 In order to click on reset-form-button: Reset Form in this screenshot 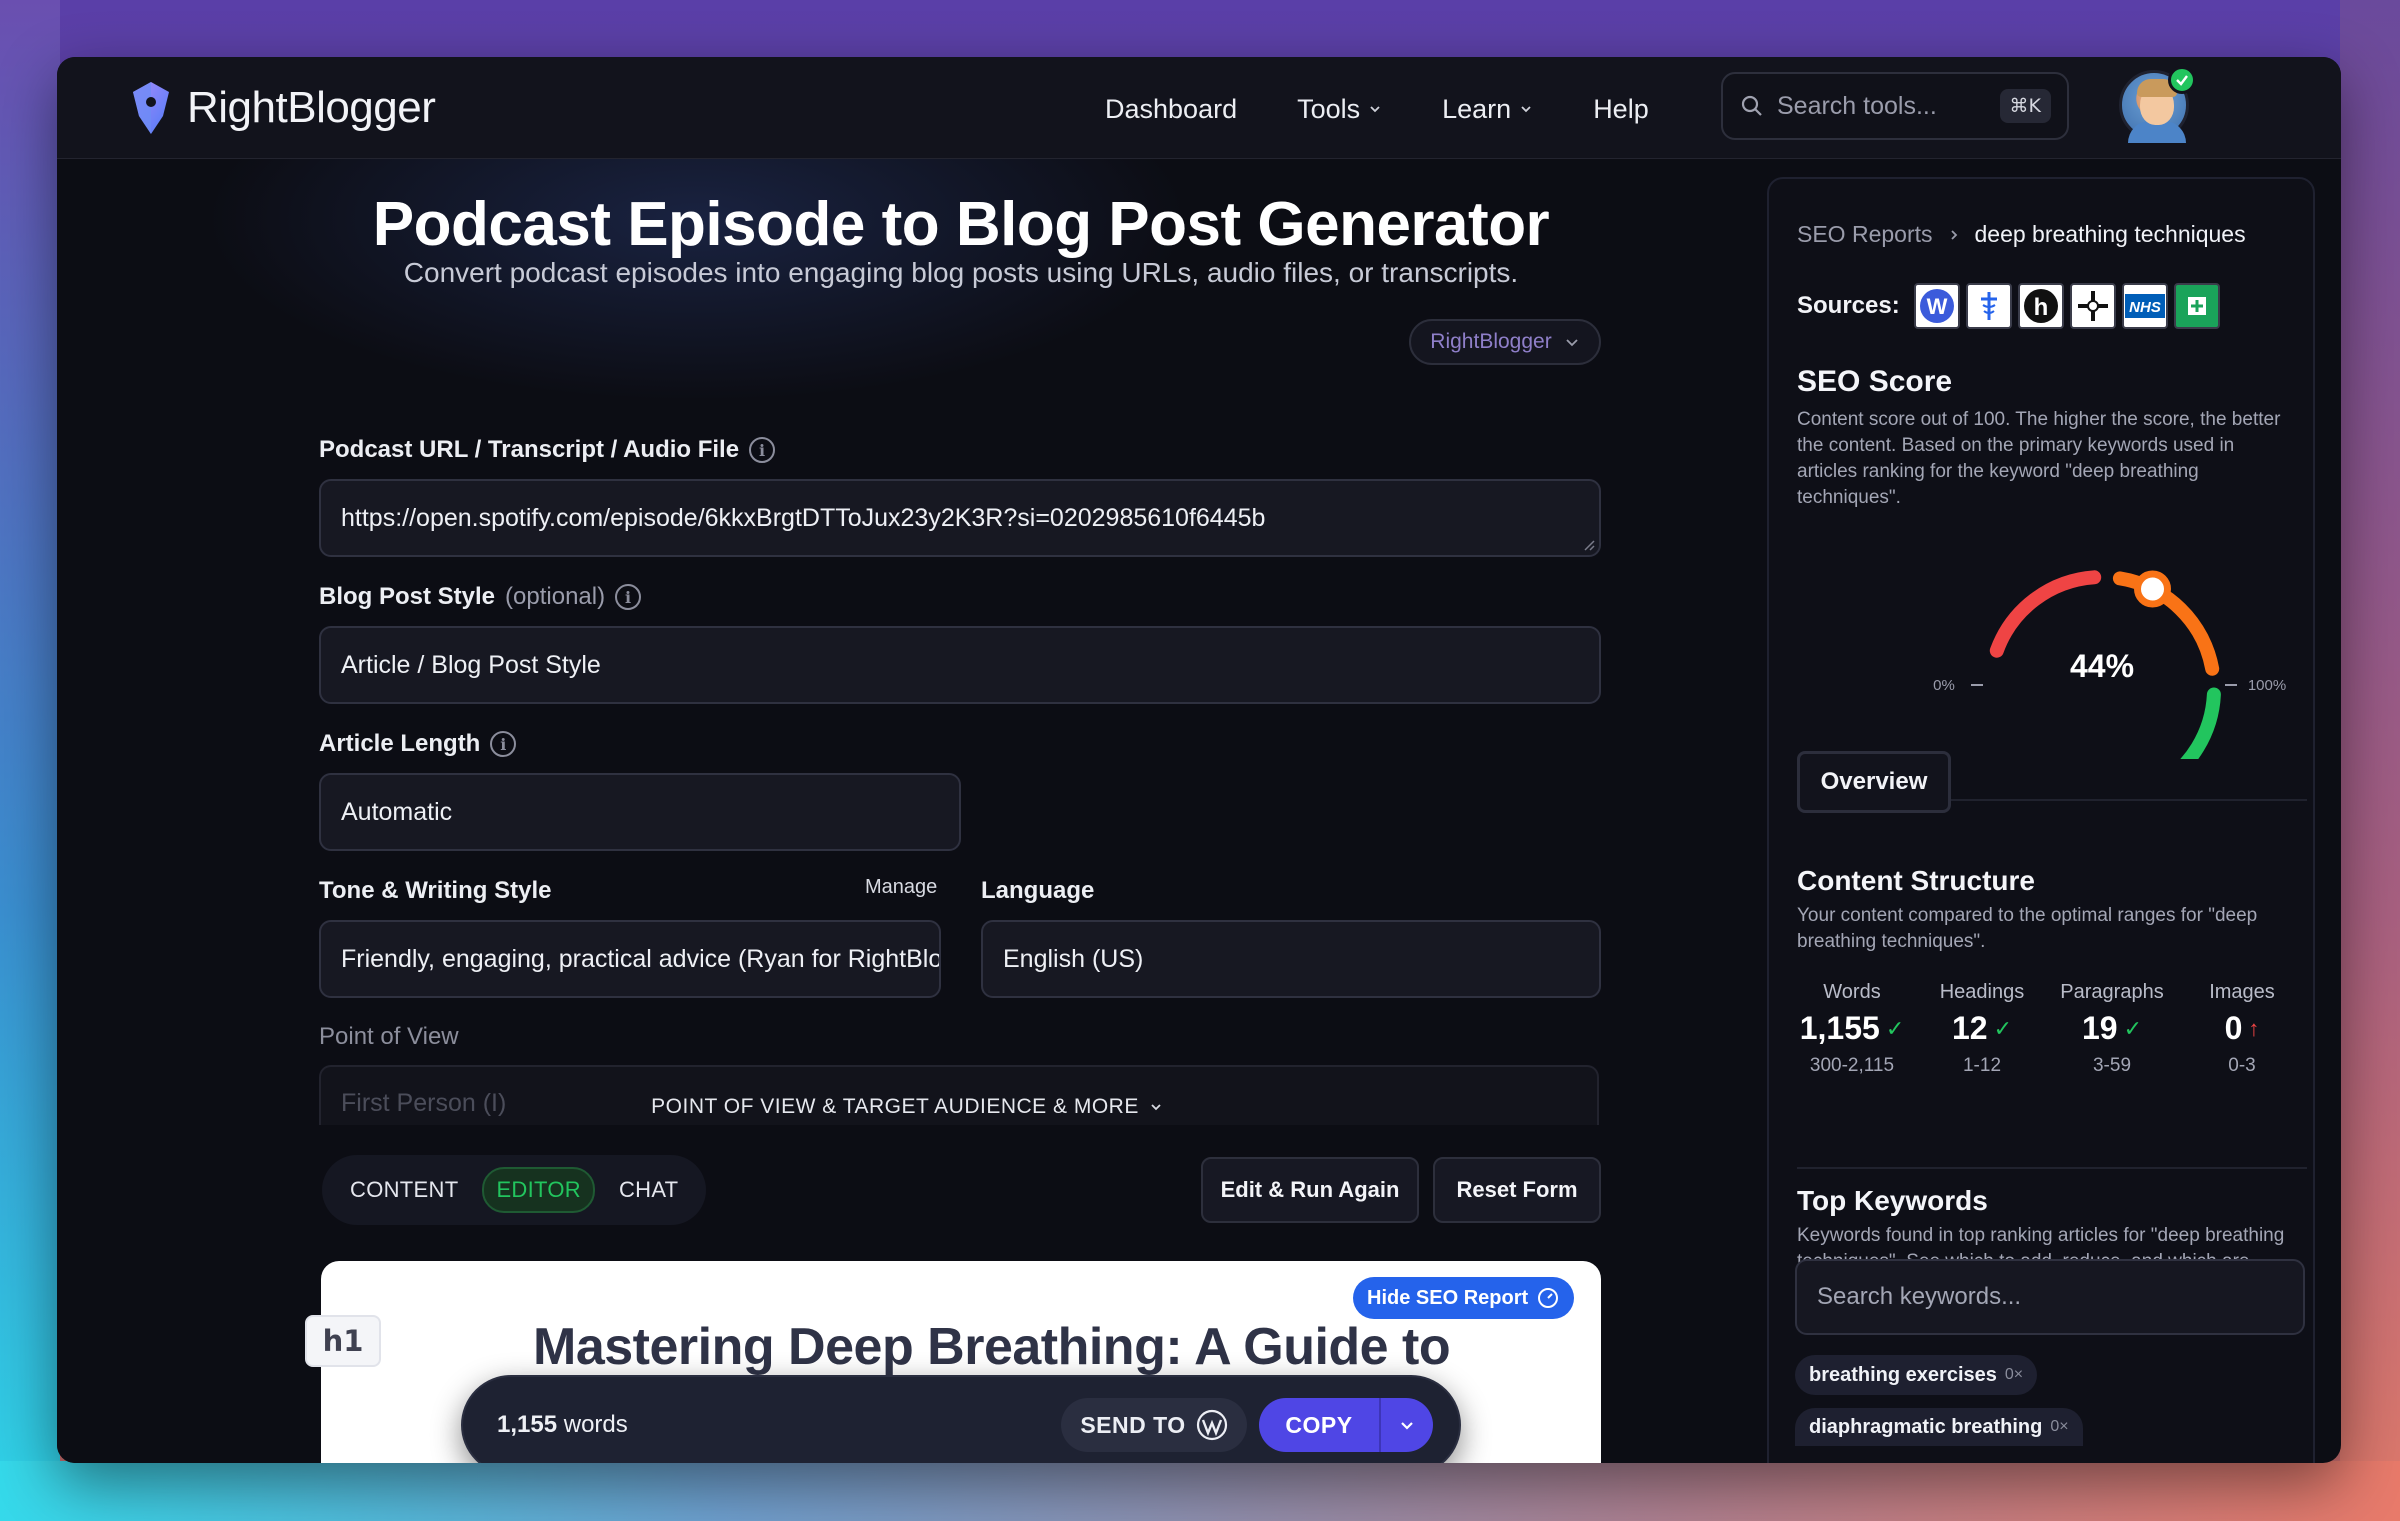, I will do `click(1517, 1190)`.